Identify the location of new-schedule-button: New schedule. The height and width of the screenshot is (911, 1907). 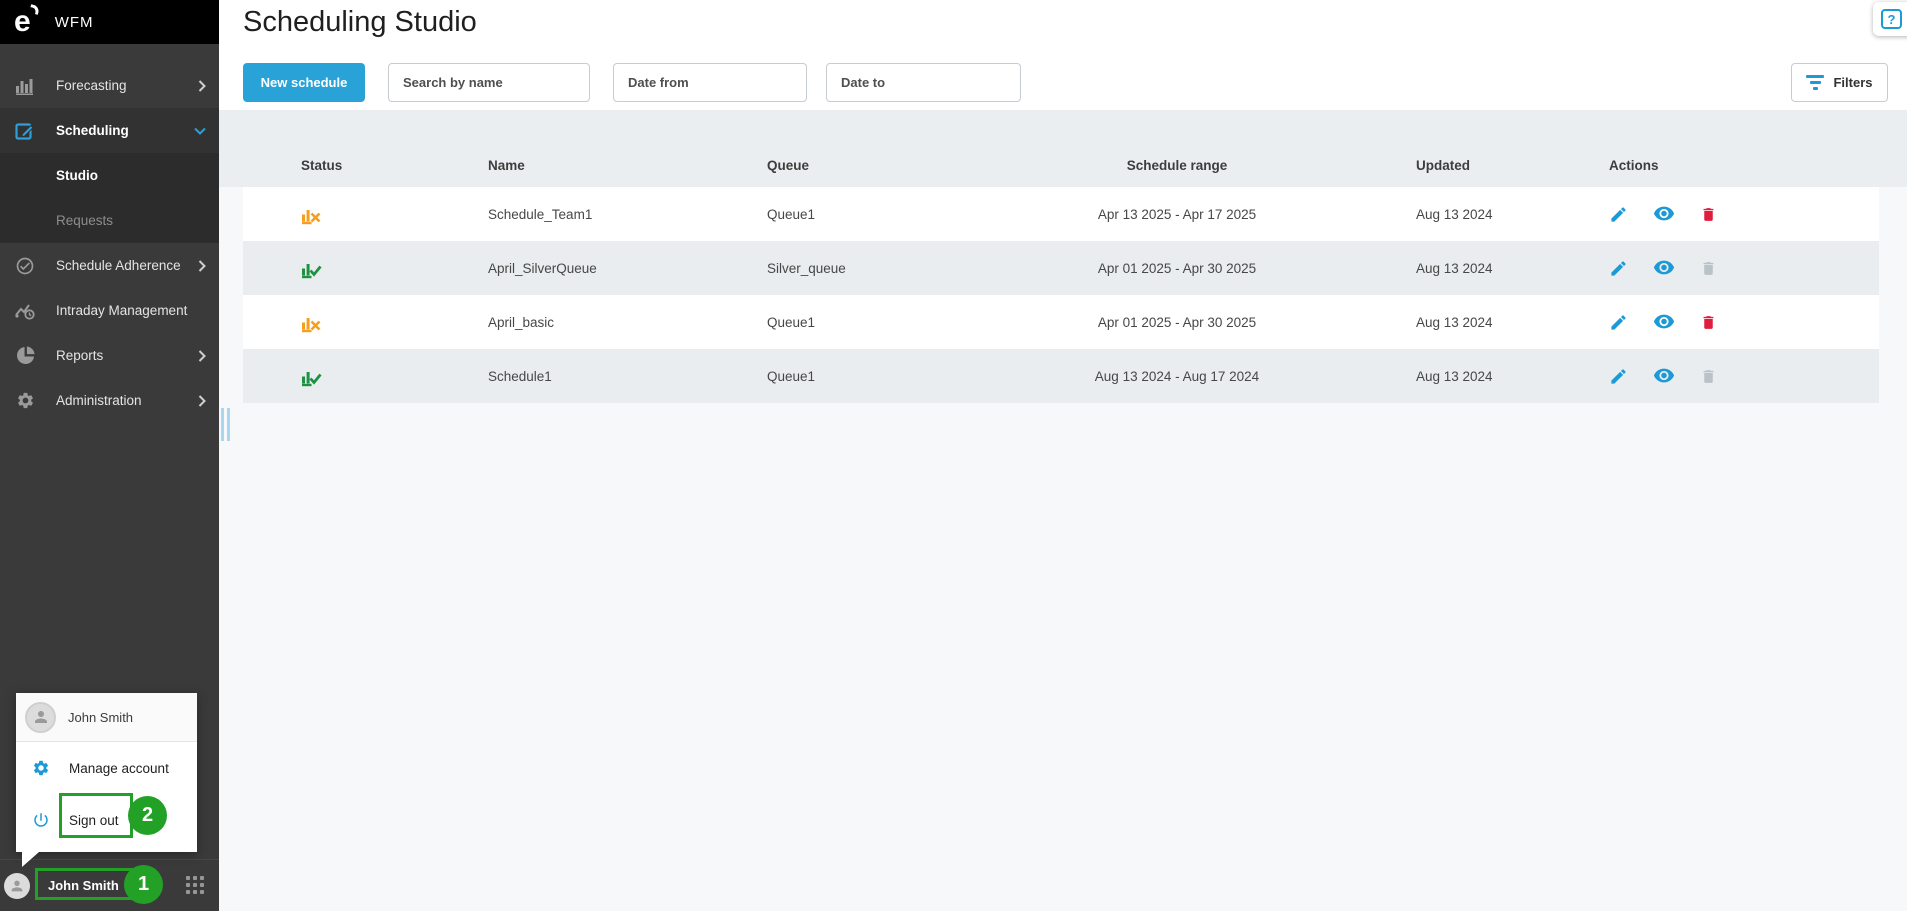
(304, 82).